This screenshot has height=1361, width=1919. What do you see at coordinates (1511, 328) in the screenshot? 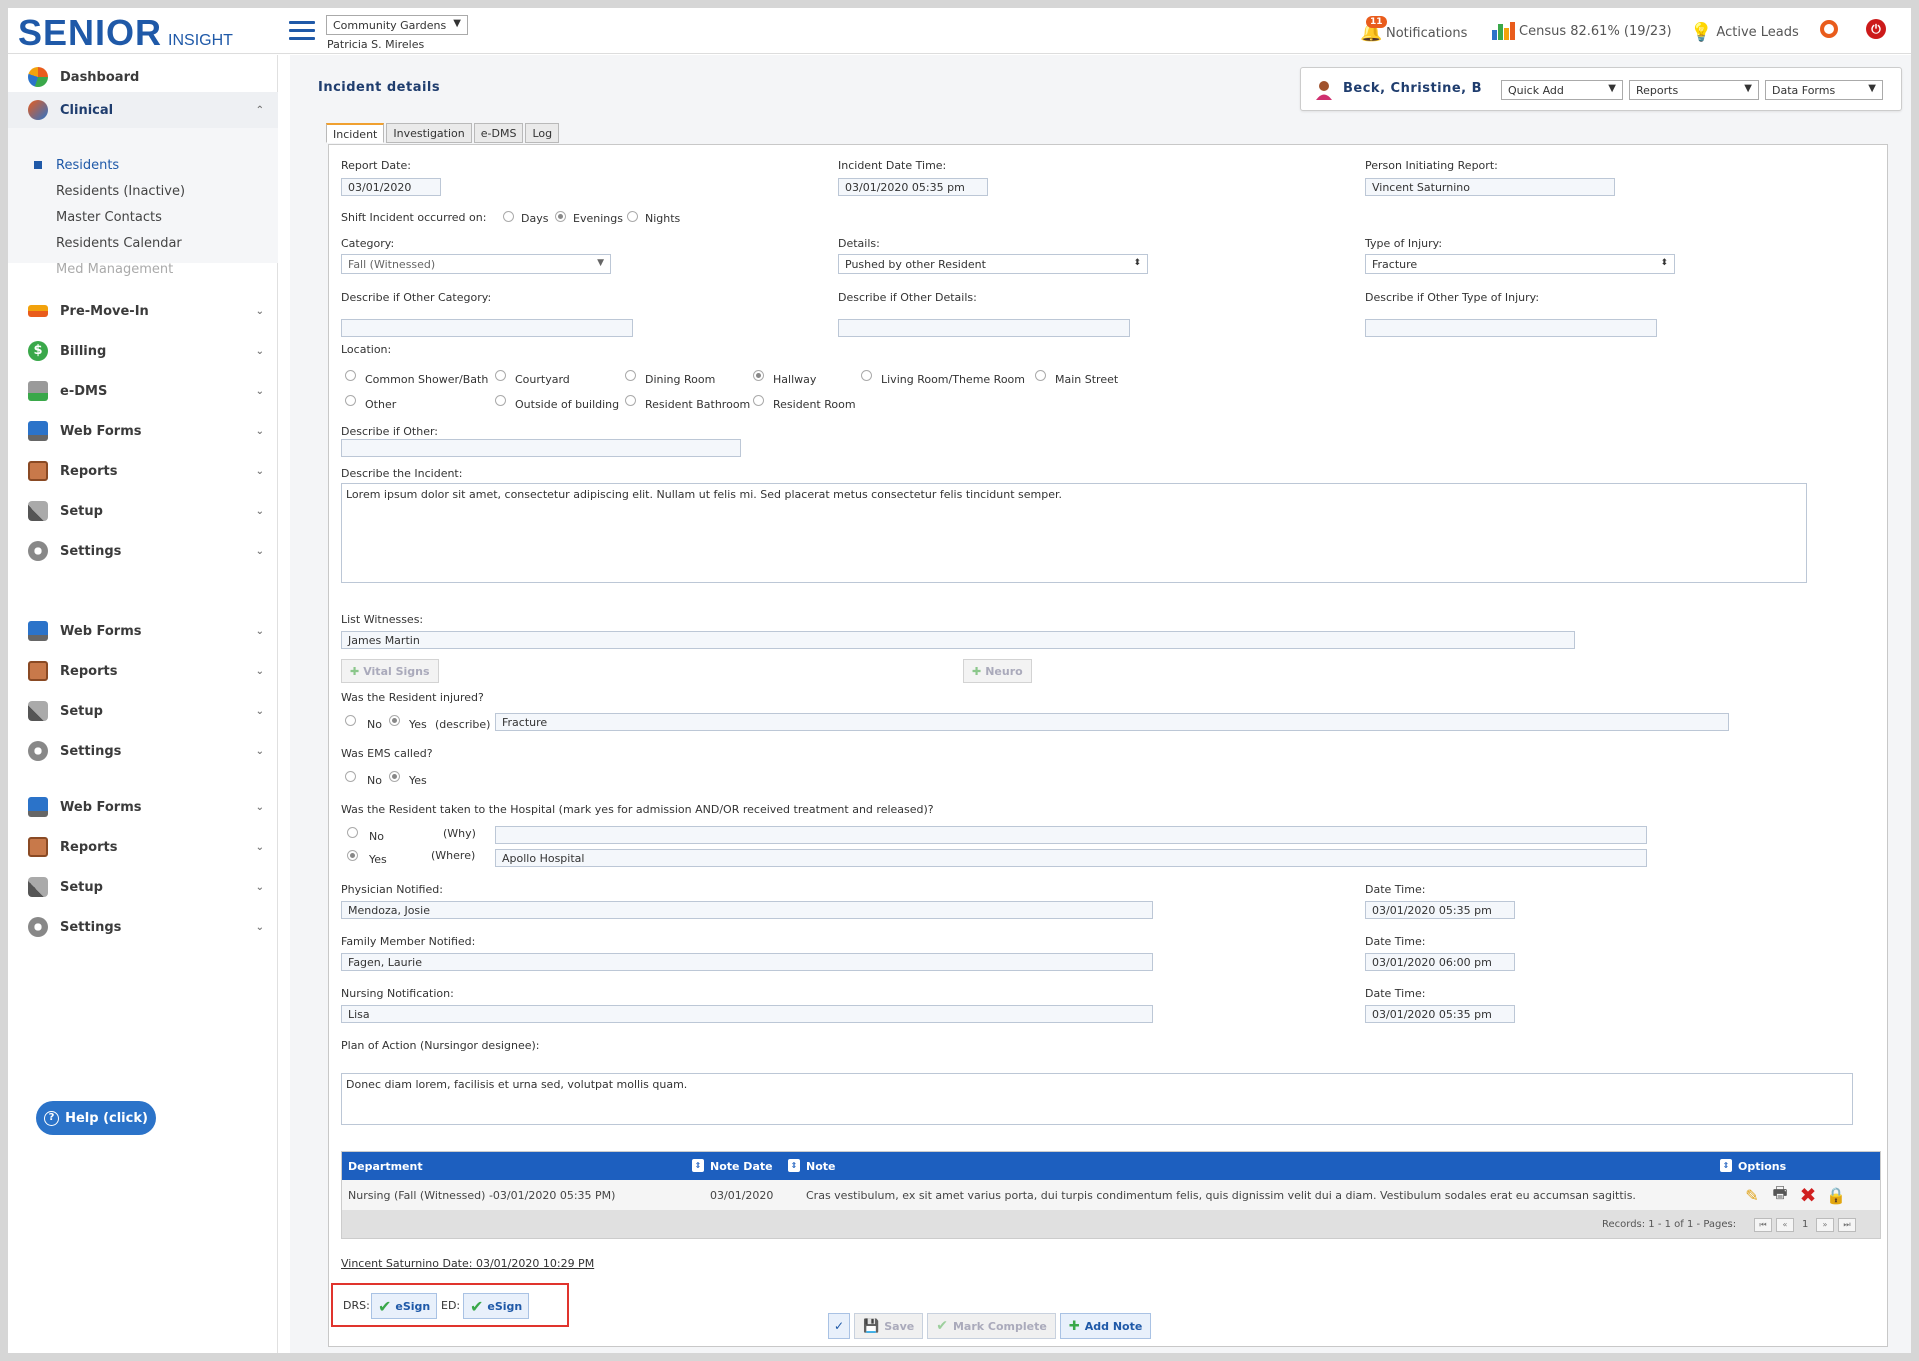
I see `other-injury-input` at bounding box center [1511, 328].